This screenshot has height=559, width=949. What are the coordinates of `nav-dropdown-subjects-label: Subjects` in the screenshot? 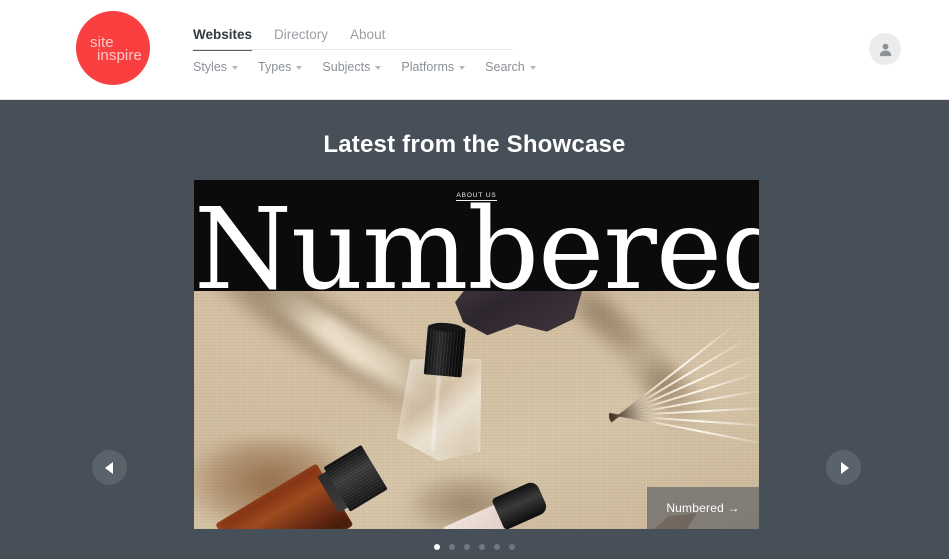 It's located at (346, 67).